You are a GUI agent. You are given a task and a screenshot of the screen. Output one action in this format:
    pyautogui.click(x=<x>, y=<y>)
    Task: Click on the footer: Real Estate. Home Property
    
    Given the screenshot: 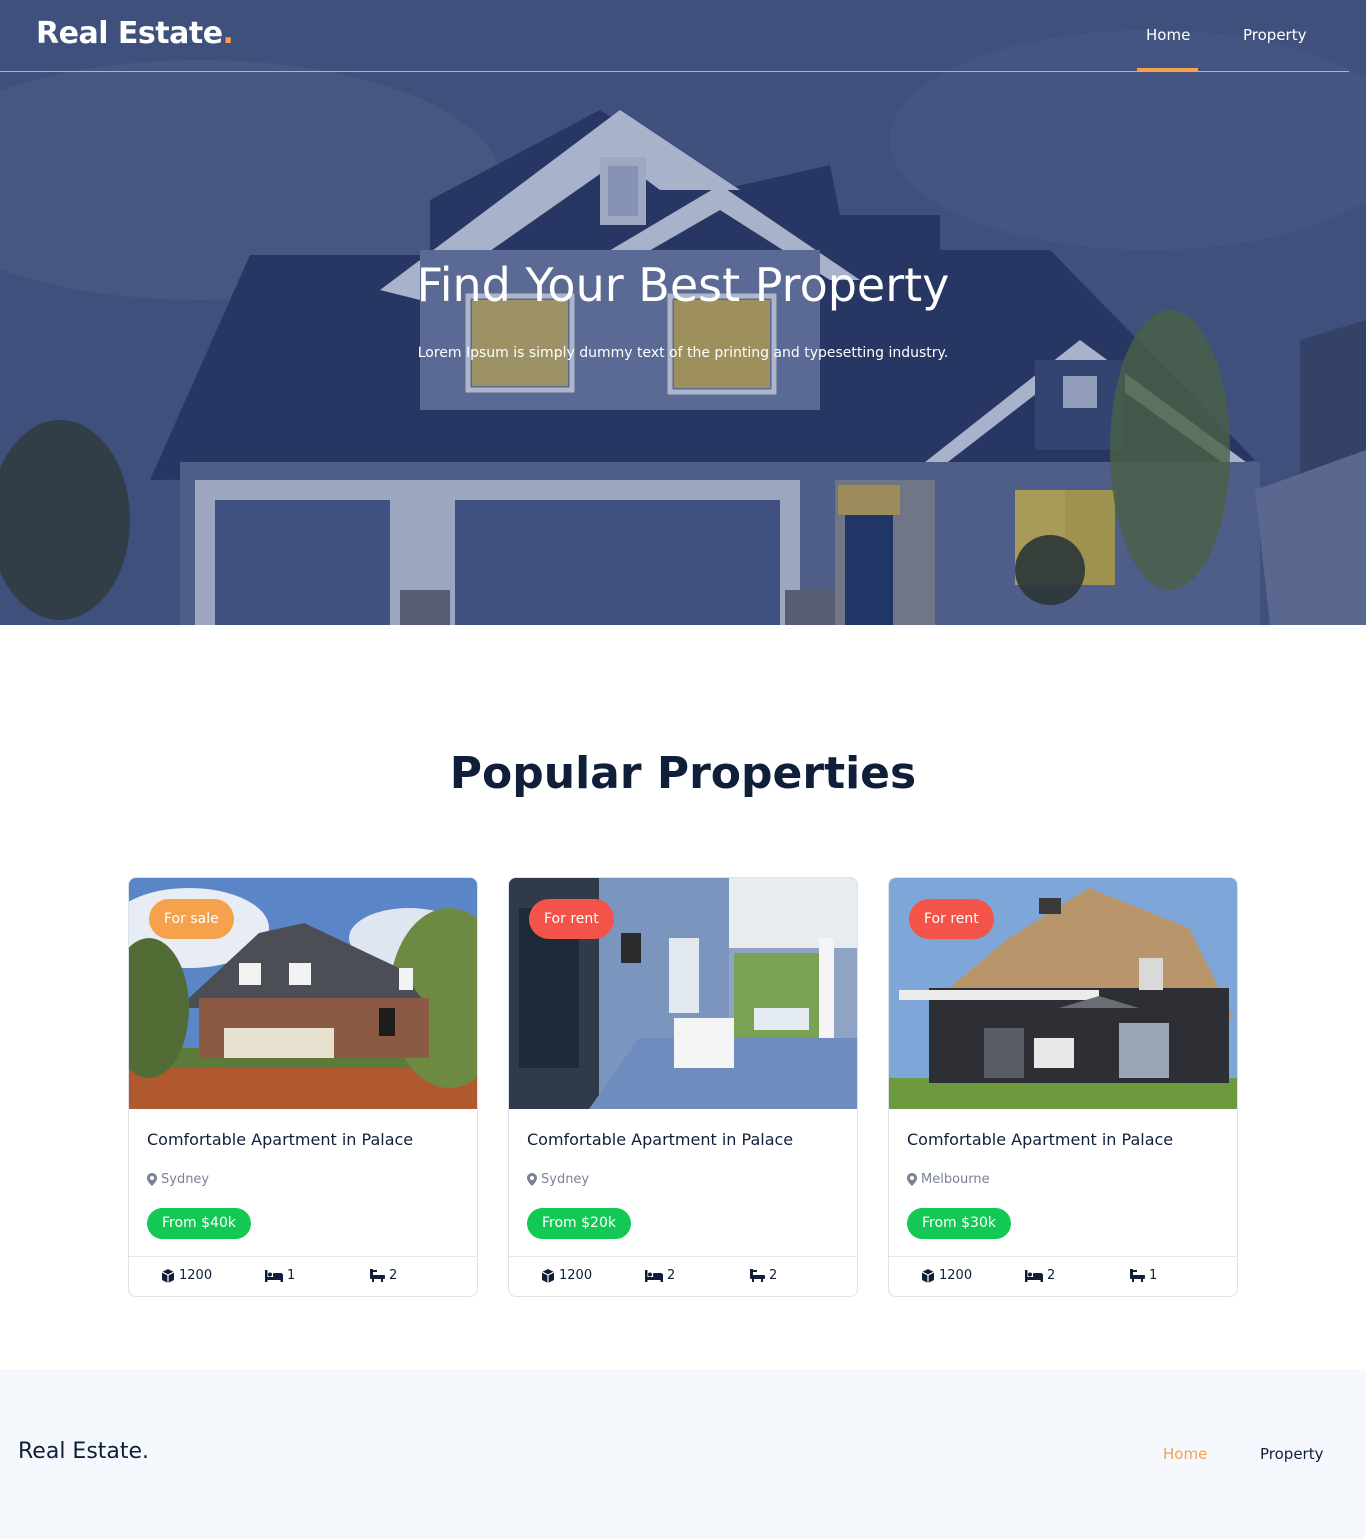 What is the action you would take?
    pyautogui.click(x=683, y=1454)
    